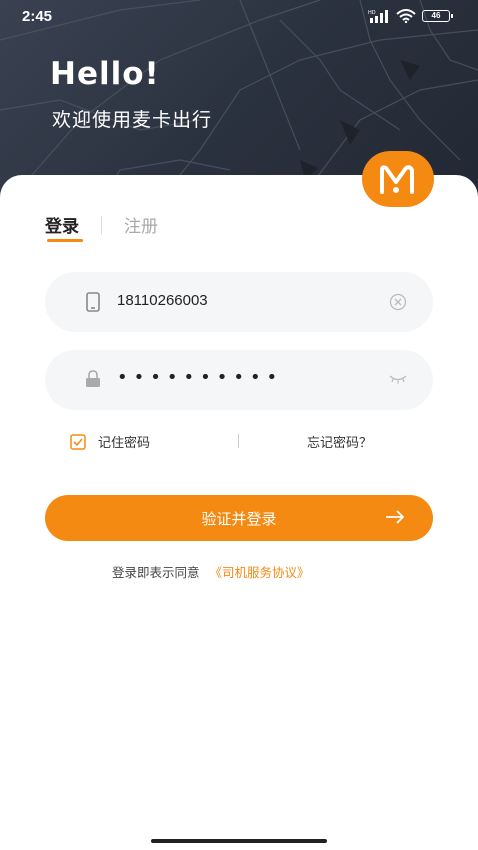 This screenshot has height=850, width=478. Describe the element at coordinates (372, 13) in the screenshot. I see `svg-text: HD` at that location.